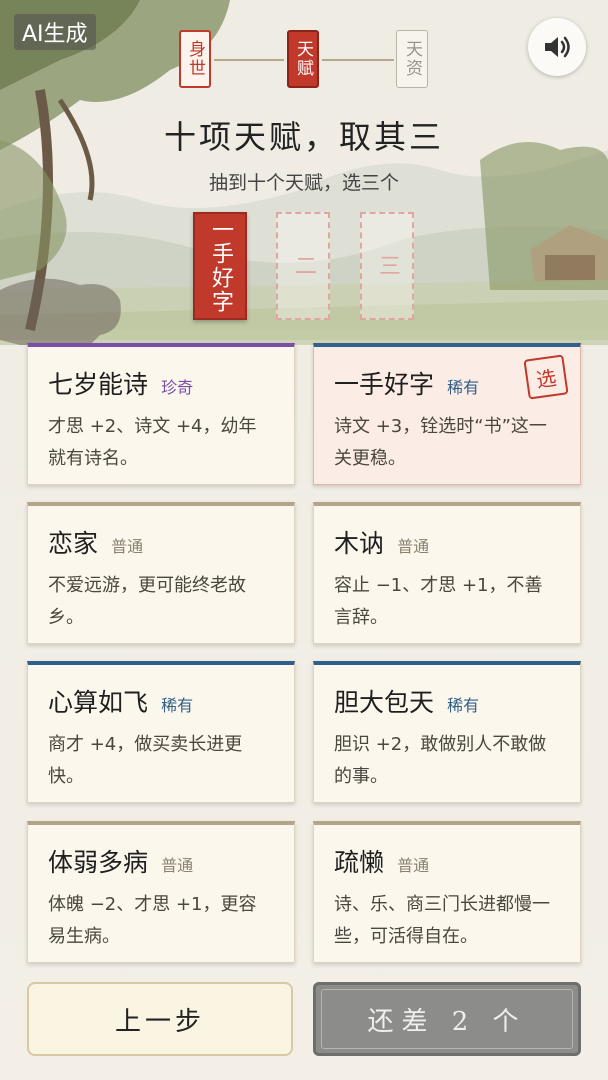  Describe the element at coordinates (303, 266) in the screenshot. I see `selected-slot-2: 二` at that location.